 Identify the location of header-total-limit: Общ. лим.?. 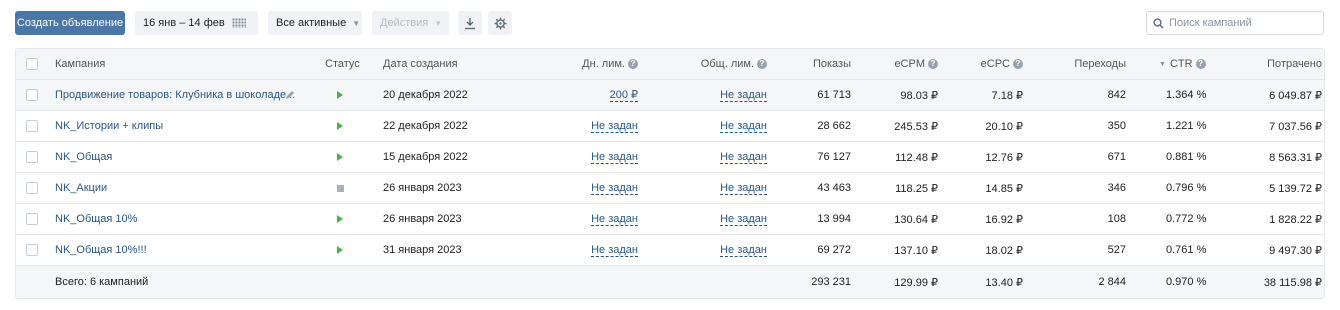
(726, 64).